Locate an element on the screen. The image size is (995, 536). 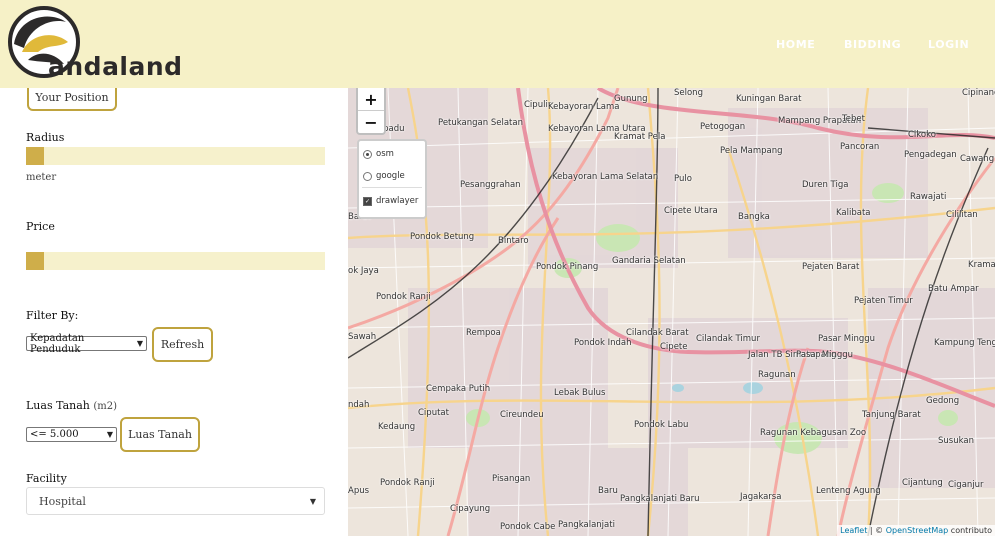
attribution-contributors: contributo is located at coordinates (970, 530).